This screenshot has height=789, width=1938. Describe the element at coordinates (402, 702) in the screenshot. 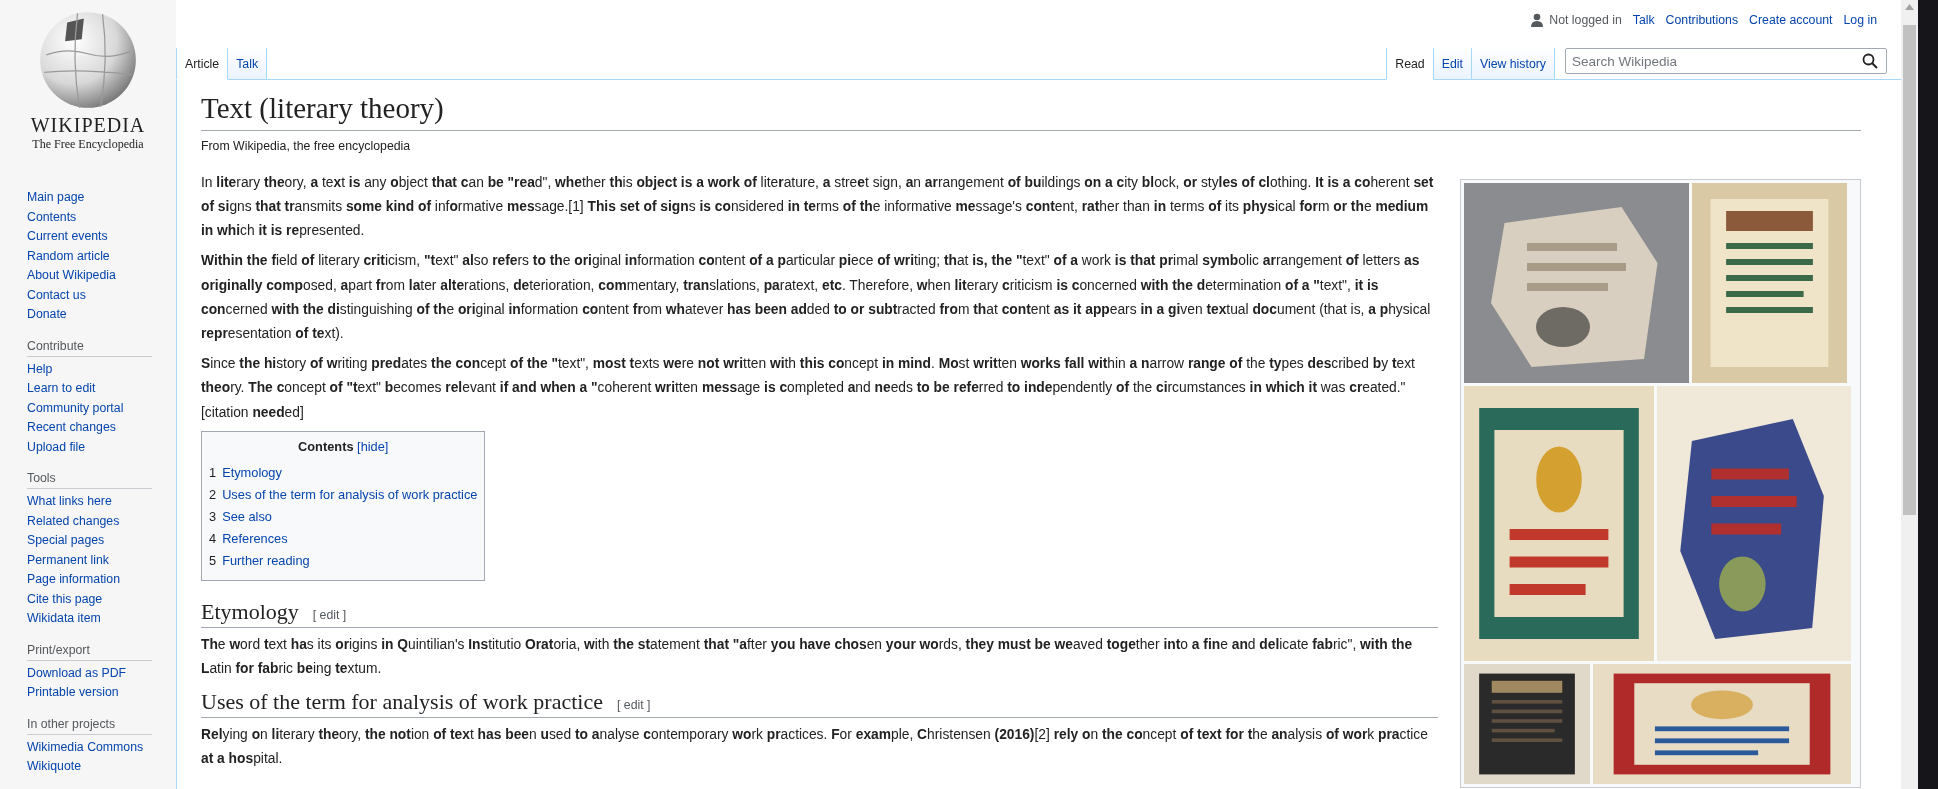

I see `section-heading: Uses of the term for analysis of work practice` at that location.